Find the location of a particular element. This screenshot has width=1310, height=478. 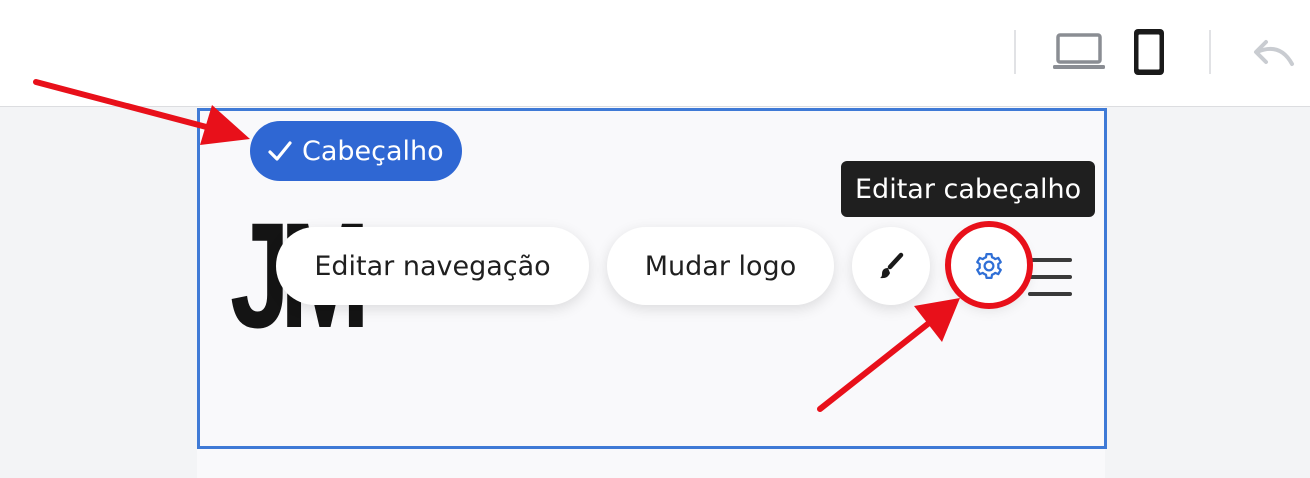

hamburger-icon is located at coordinates (1050, 278).